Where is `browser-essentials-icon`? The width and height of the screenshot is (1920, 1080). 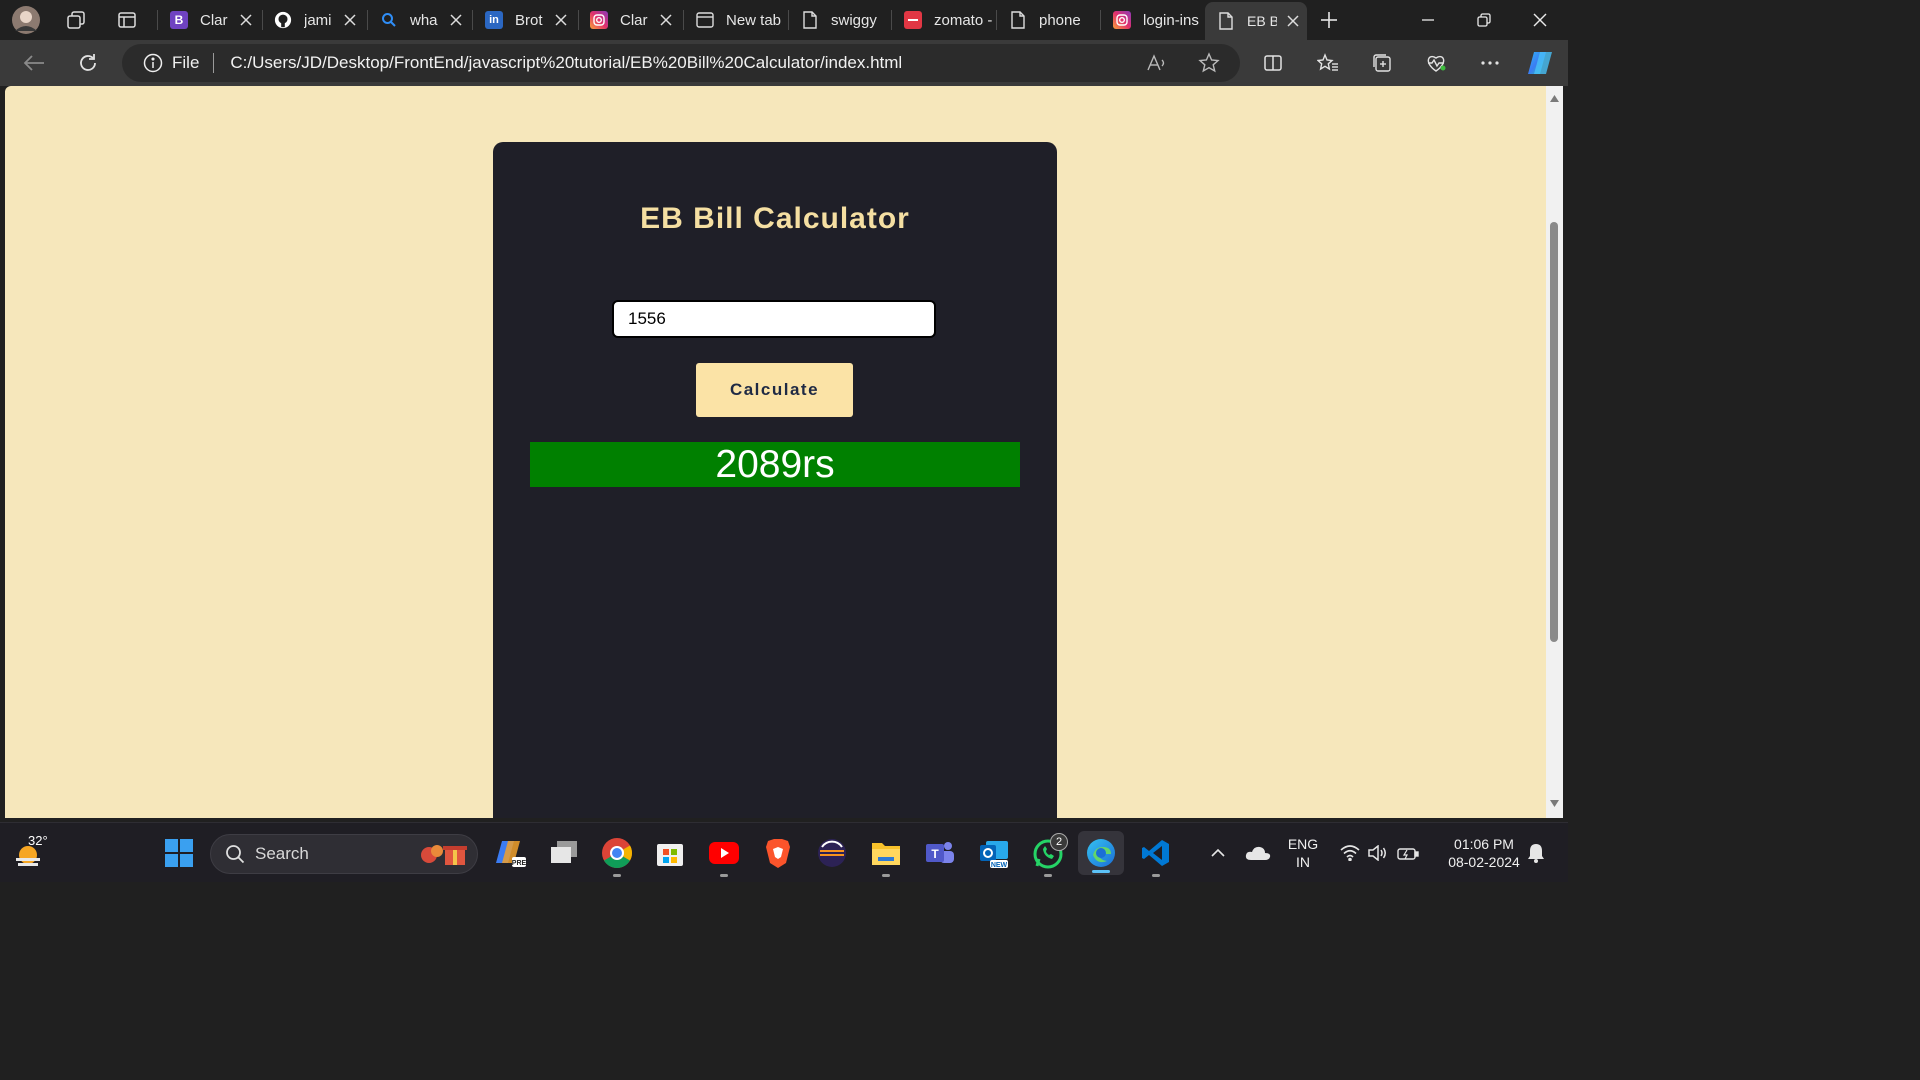 browser-essentials-icon is located at coordinates (1436, 63).